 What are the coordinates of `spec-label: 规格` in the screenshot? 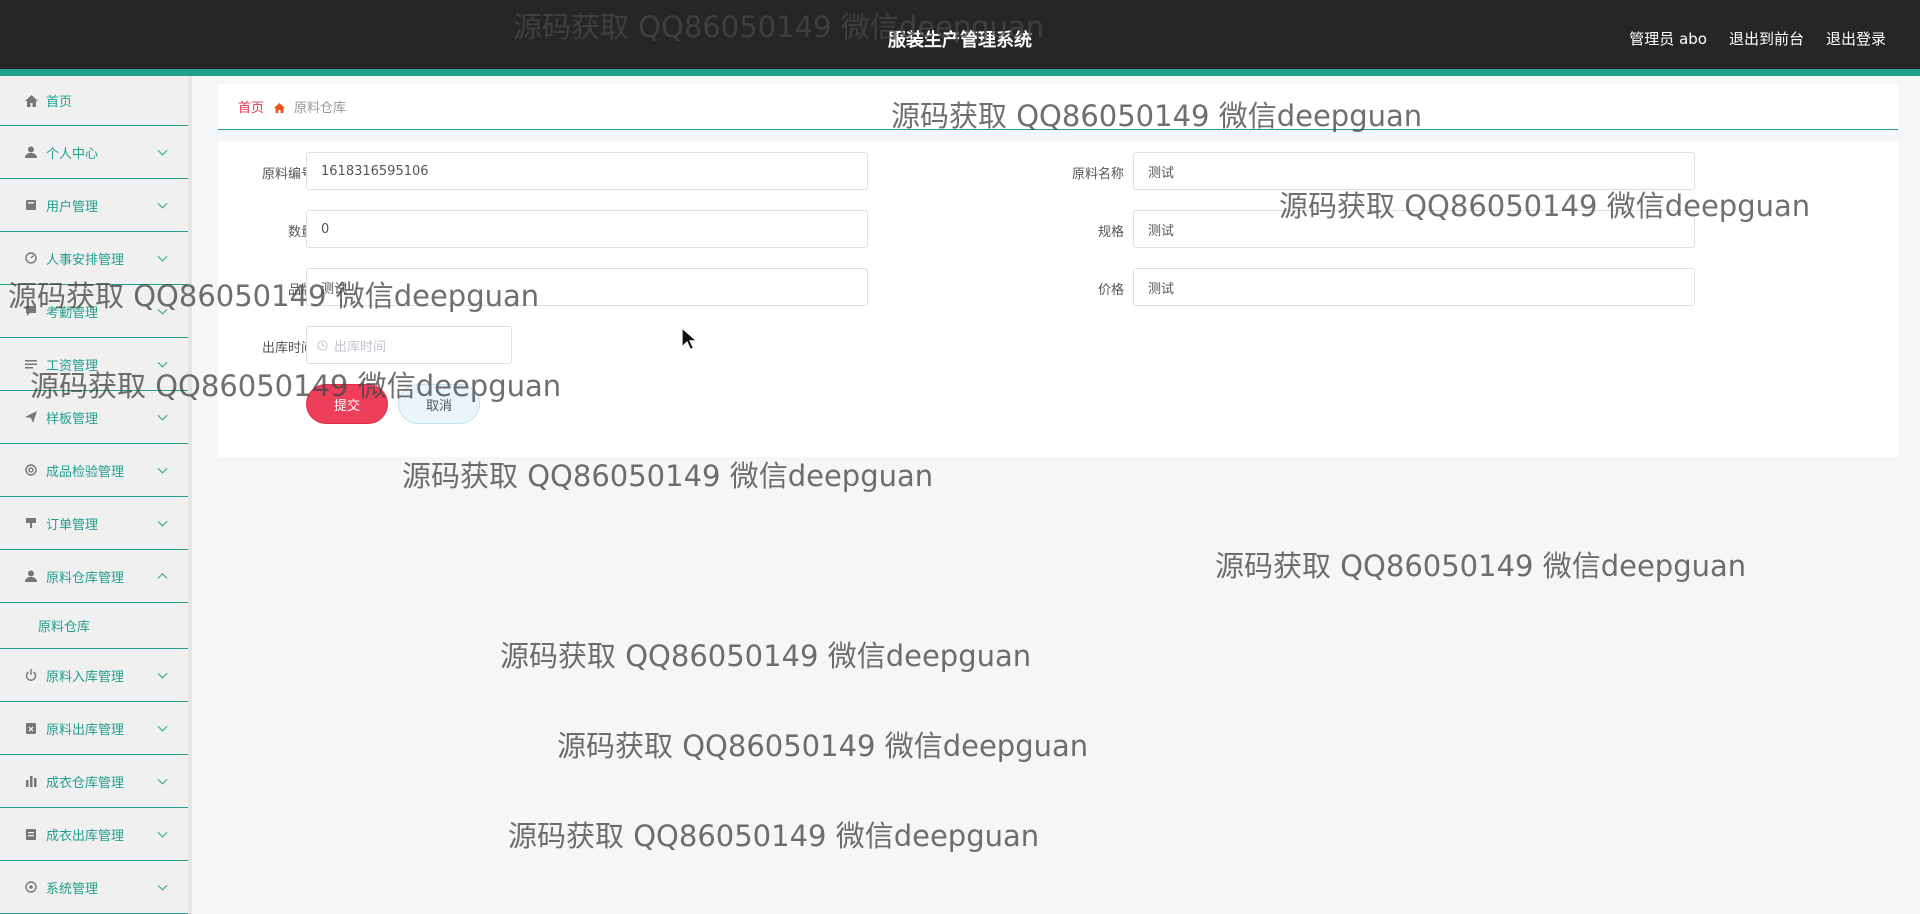 It's located at (1110, 232).